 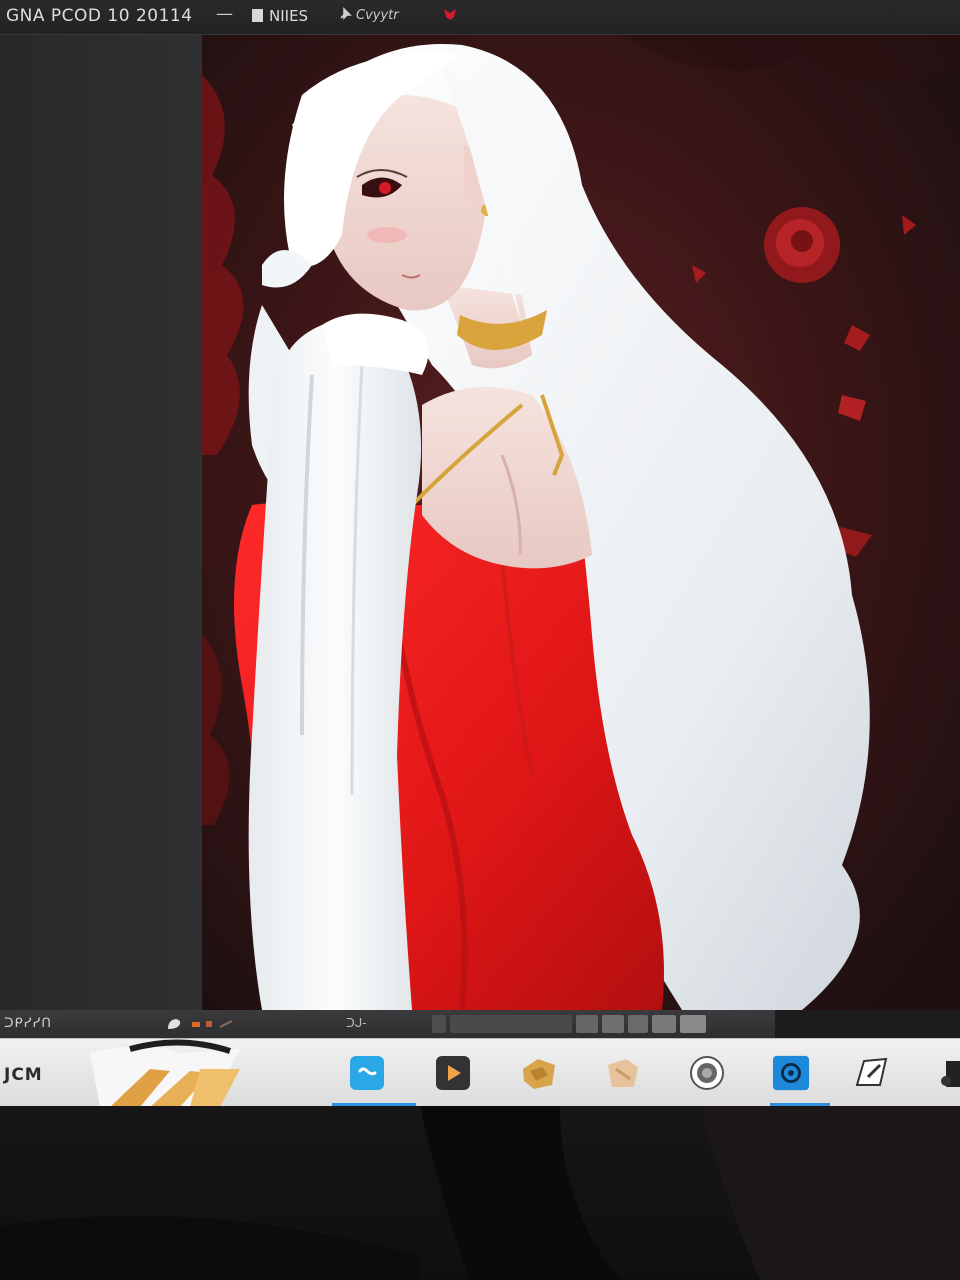 I want to click on timeline-slider, so click(x=602, y=1024).